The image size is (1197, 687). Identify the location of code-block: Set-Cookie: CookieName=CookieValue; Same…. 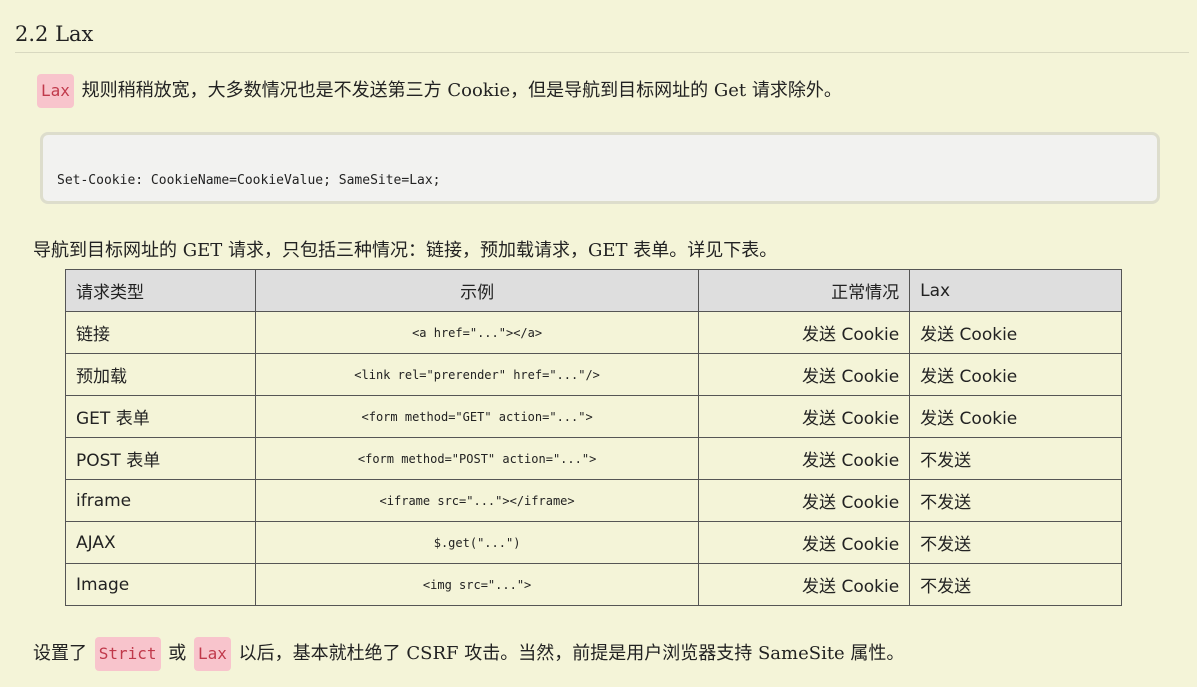
(600, 168).